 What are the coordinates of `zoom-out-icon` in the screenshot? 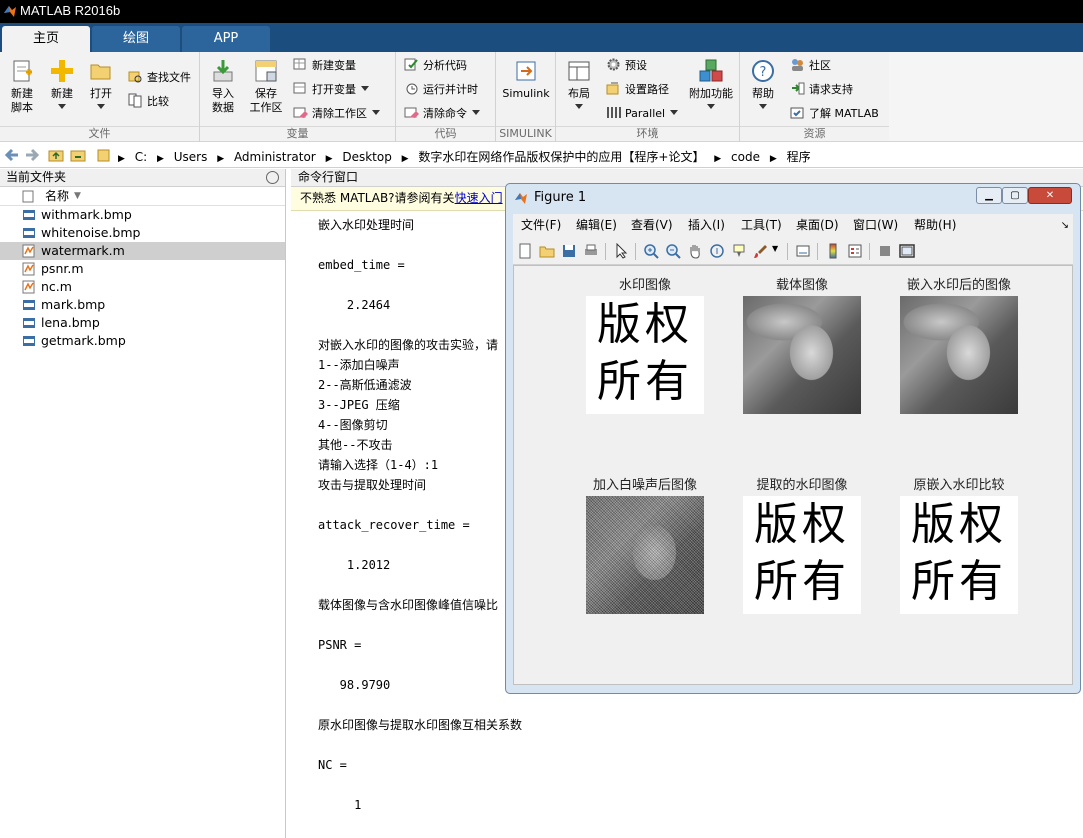 It's located at (673, 251).